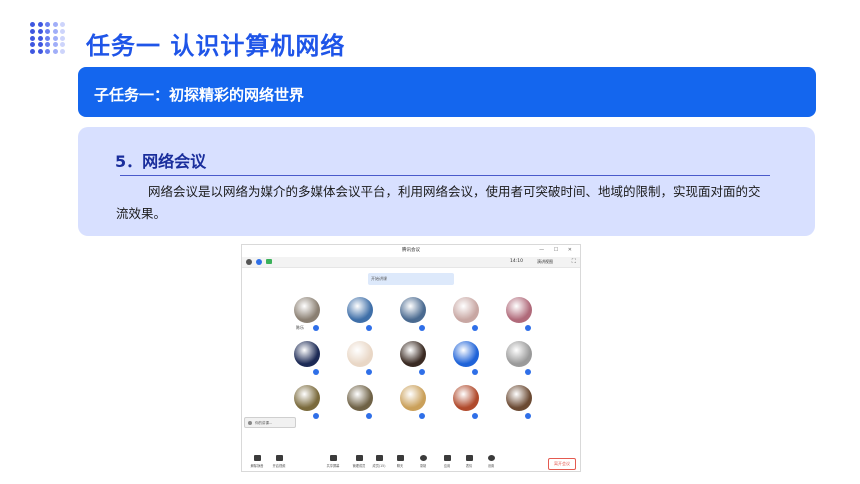 The height and width of the screenshot is (484, 860). What do you see at coordinates (516, 261) in the screenshot?
I see `meeting-time: 14:10` at bounding box center [516, 261].